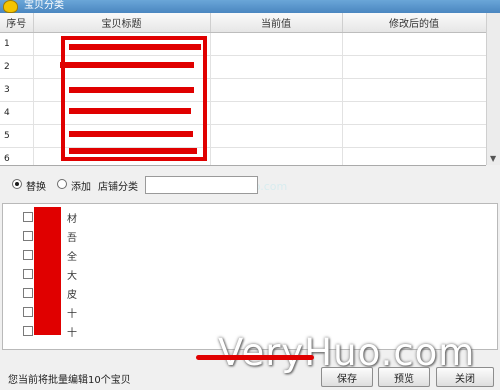 The width and height of the screenshot is (500, 390). I want to click on window-title: 宝贝分类, so click(44, 5).